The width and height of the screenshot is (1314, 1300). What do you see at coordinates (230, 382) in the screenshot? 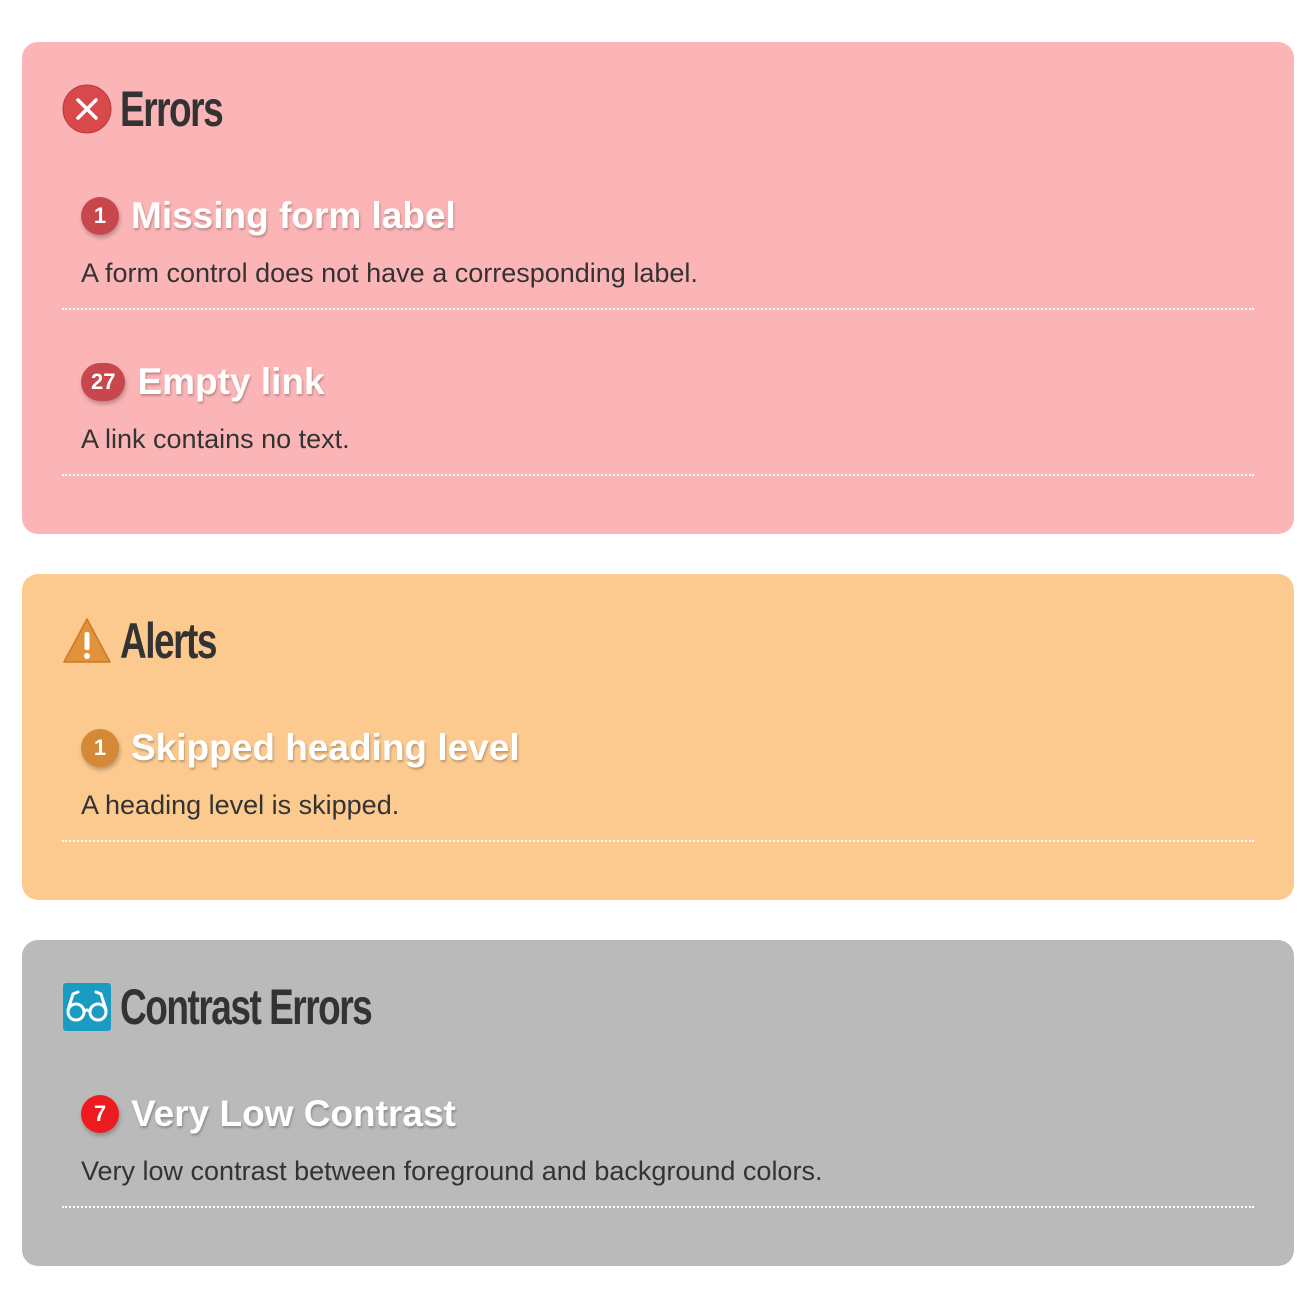
I see `item-title: Empty link` at bounding box center [230, 382].